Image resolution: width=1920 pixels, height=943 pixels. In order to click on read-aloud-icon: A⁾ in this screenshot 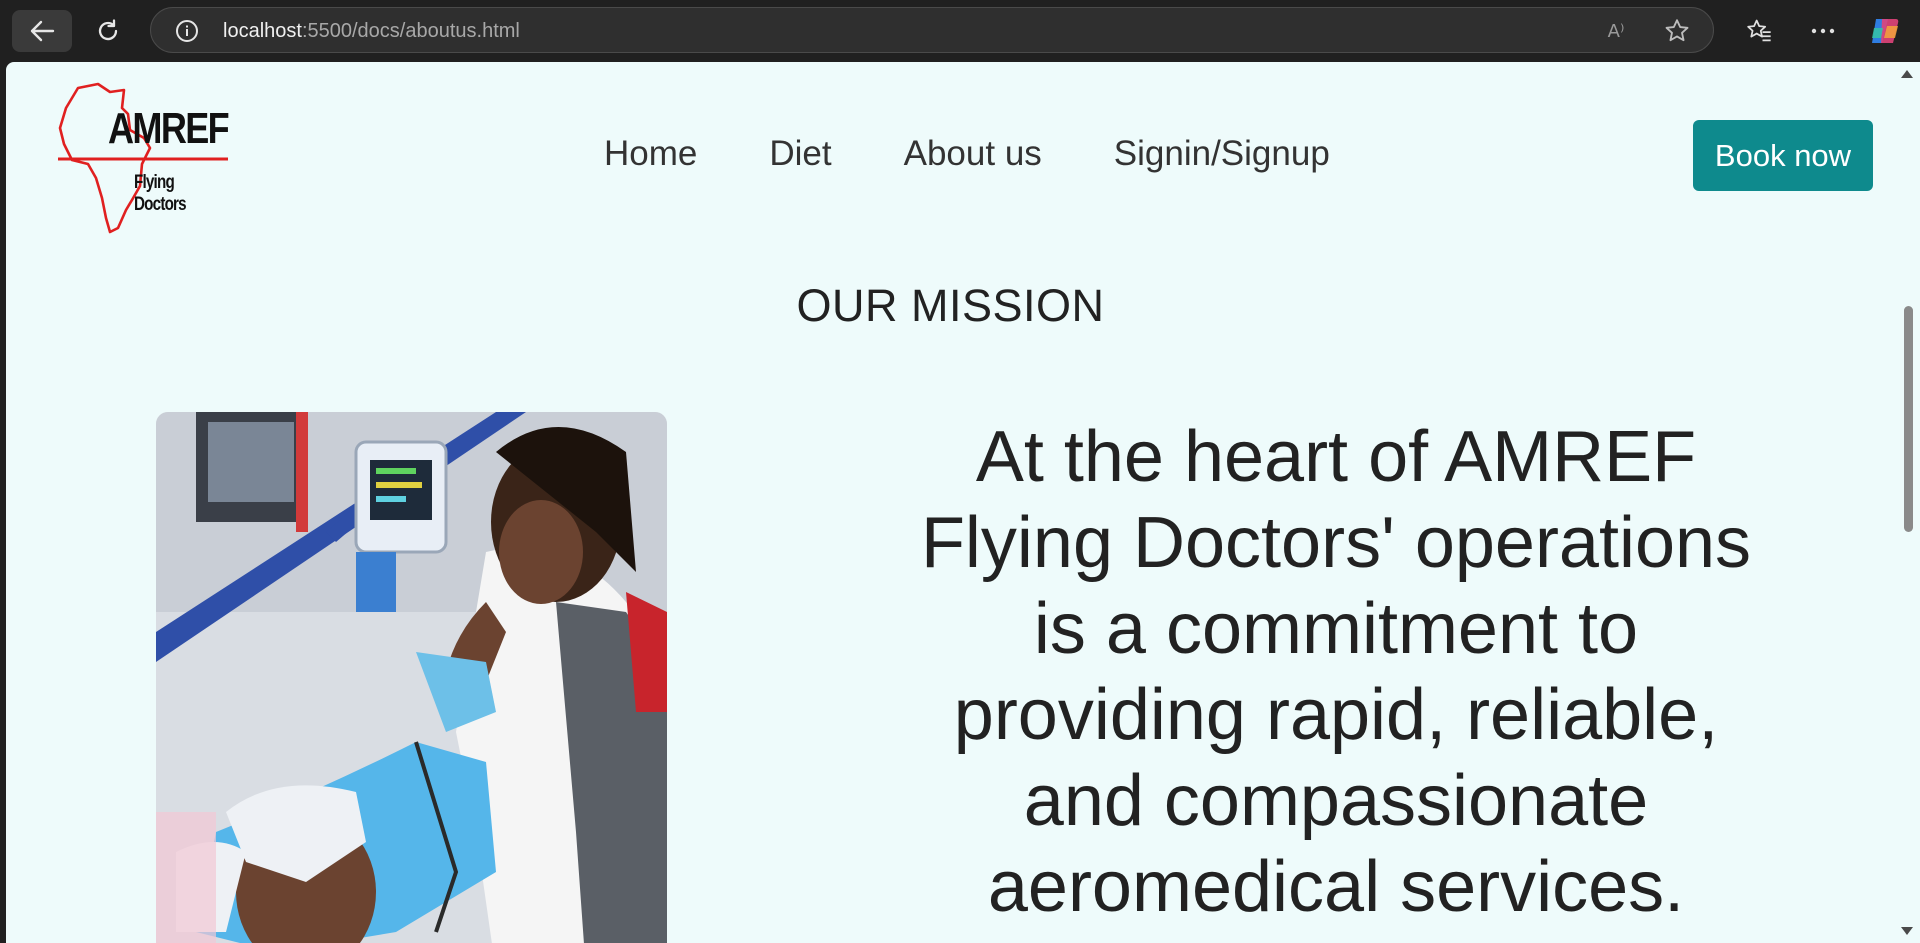, I will do `click(1616, 31)`.